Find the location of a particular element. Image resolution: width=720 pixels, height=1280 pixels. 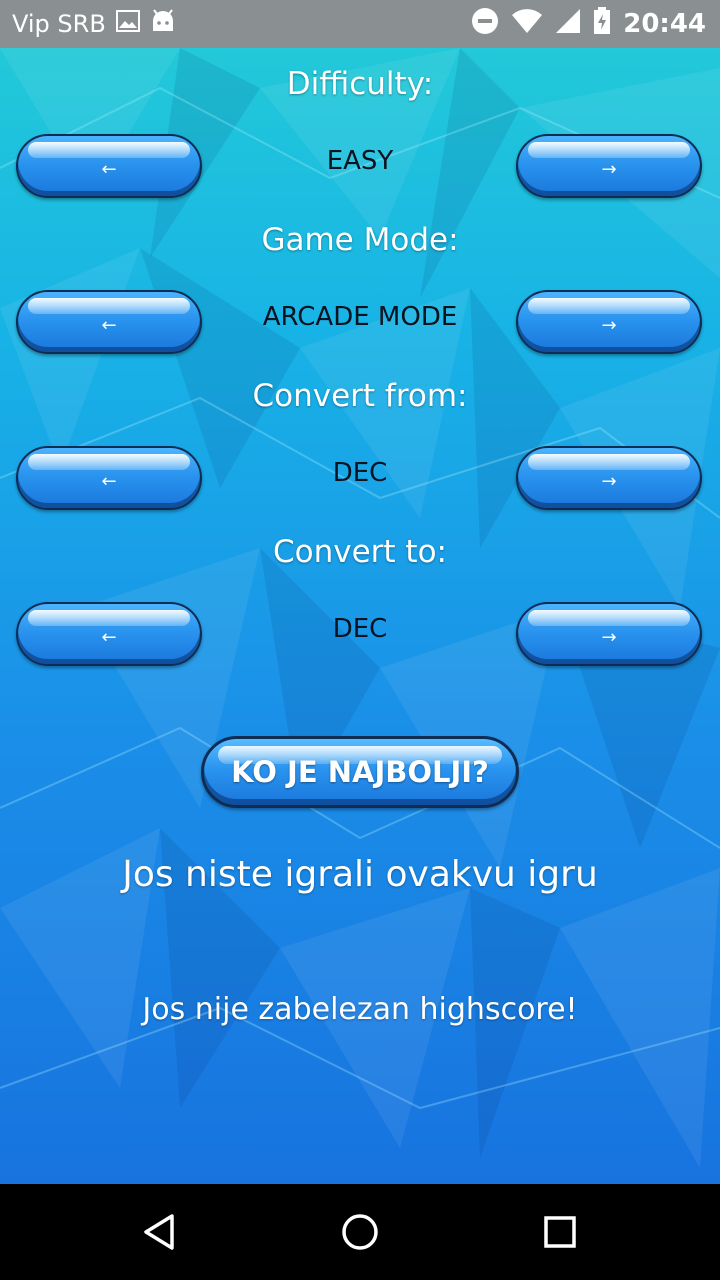

convert-from-label: Convert from: is located at coordinates (360, 396).